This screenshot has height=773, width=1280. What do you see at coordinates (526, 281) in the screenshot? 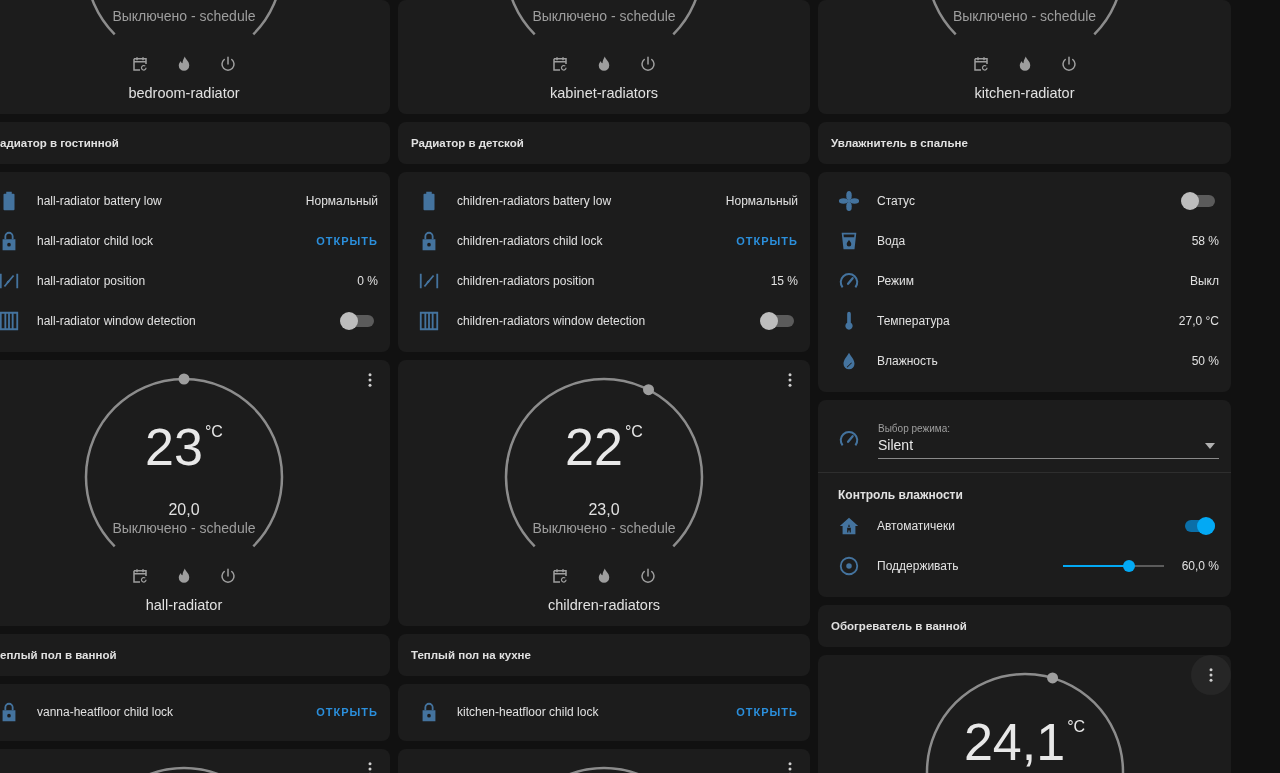
I see `entity-label: children-radiators position` at bounding box center [526, 281].